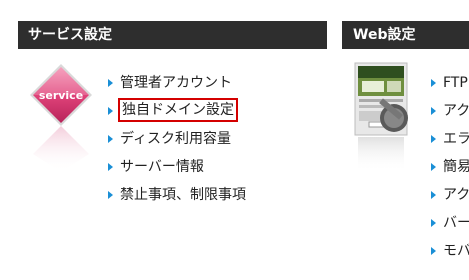 Image resolution: width=469 pixels, height=280 pixels. I want to click on menu-item-admin-account: 管理者アカウント, so click(176, 86).